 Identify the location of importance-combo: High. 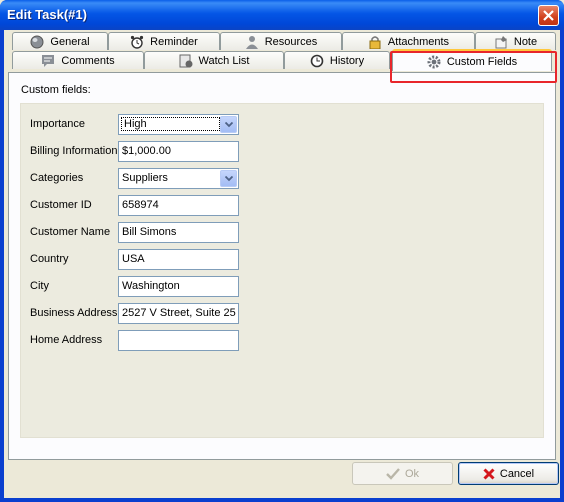
(178, 124).